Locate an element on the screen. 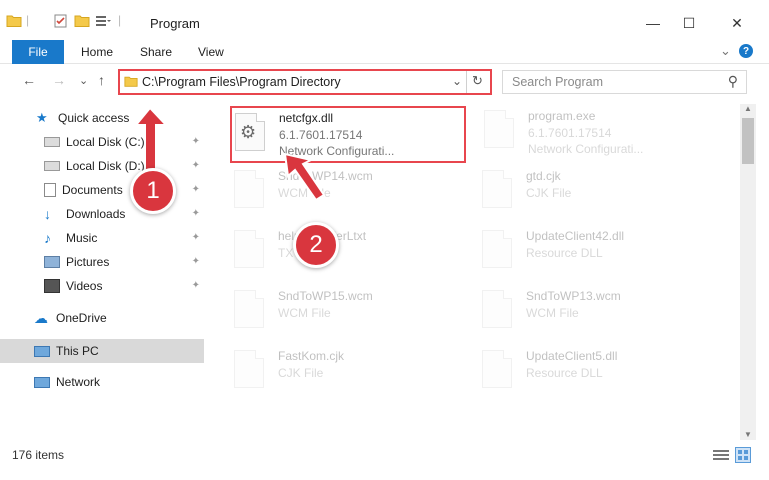 The width and height of the screenshot is (769, 480). callout-badge-2: 2 is located at coordinates (316, 245).